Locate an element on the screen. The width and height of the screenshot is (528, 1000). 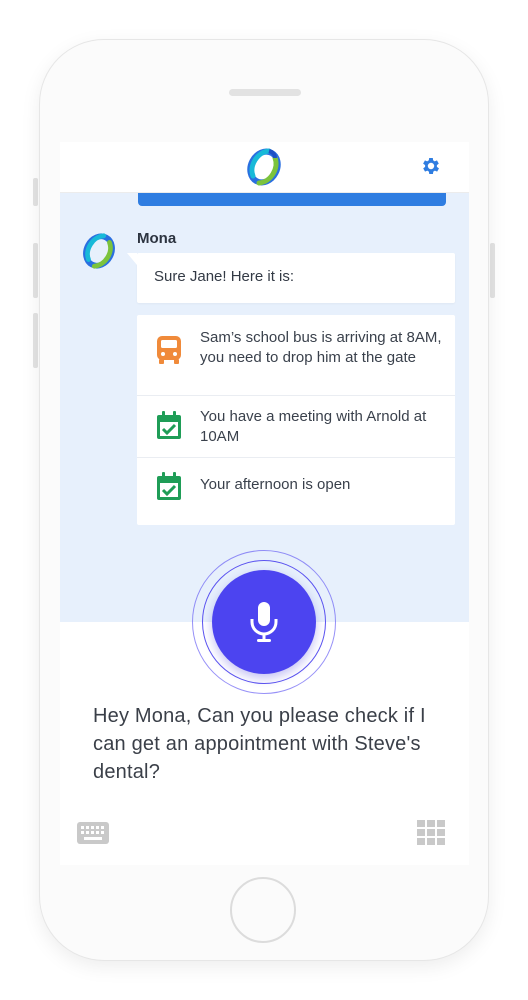
microphone-icon is located at coordinates (264, 622).